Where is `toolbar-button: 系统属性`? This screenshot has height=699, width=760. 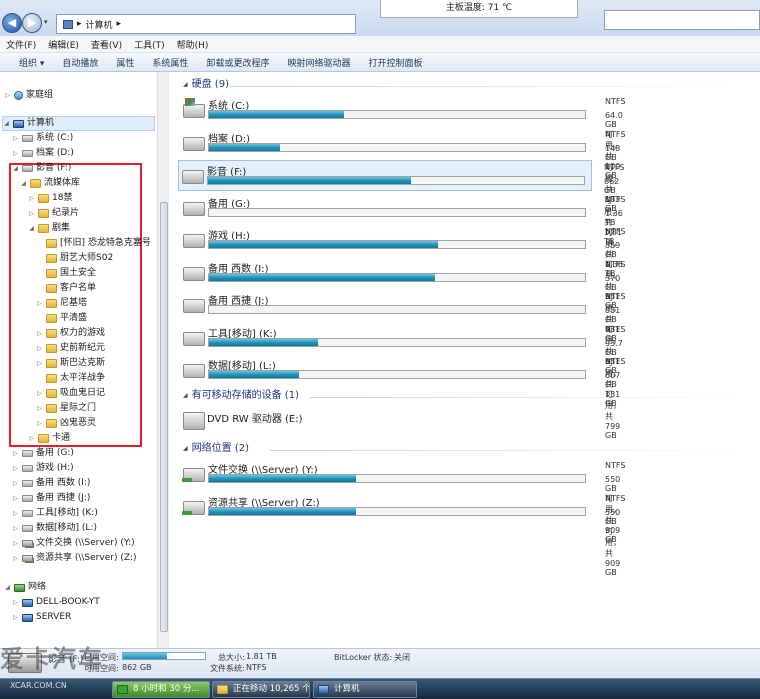
toolbar-button: 系统属性 is located at coordinates (170, 62).